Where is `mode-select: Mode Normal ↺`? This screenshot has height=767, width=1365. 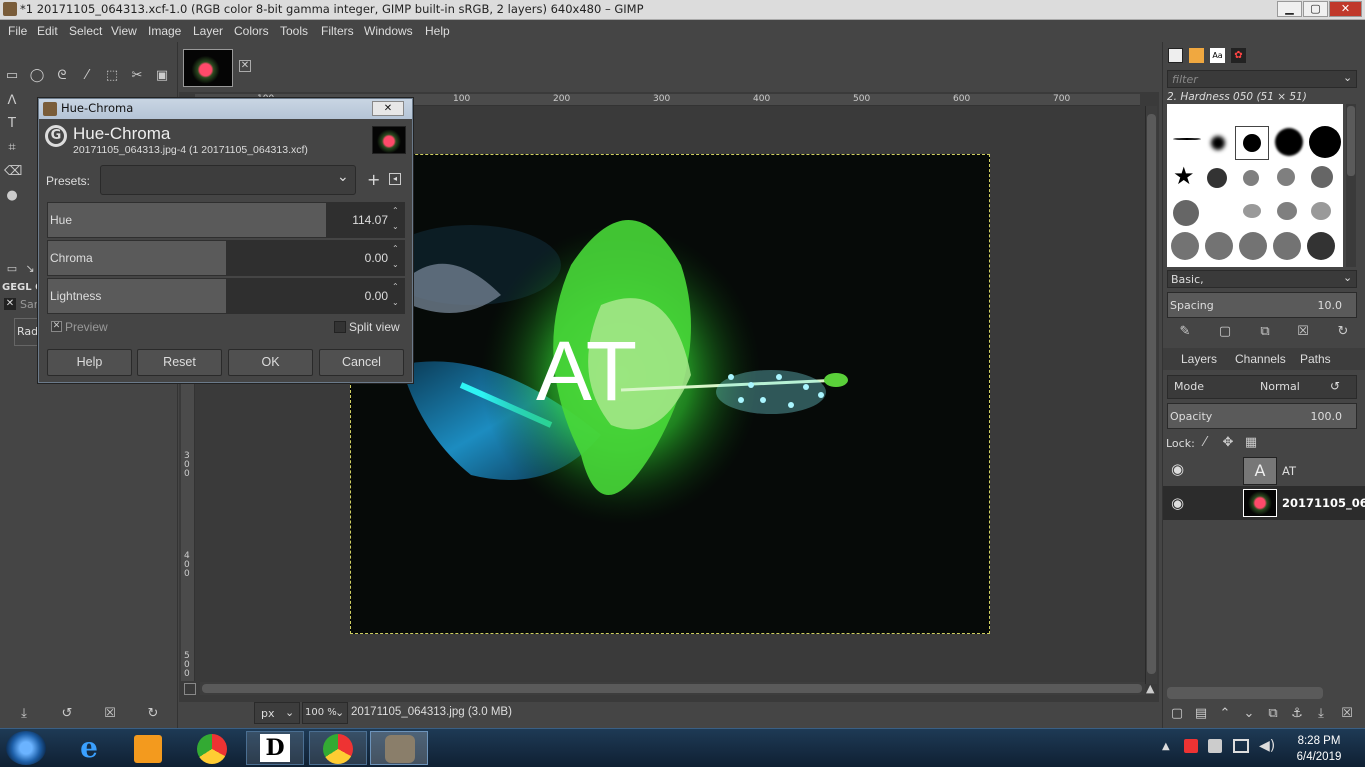 mode-select: Mode Normal ↺ is located at coordinates (1262, 387).